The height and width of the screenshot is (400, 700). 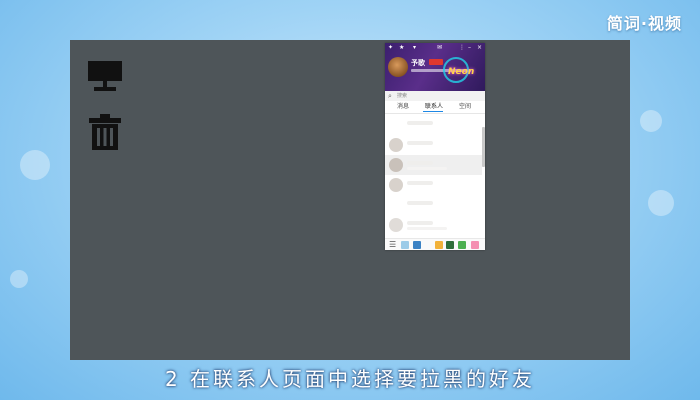 I want to click on close-icon: ×, so click(x=479, y=48).